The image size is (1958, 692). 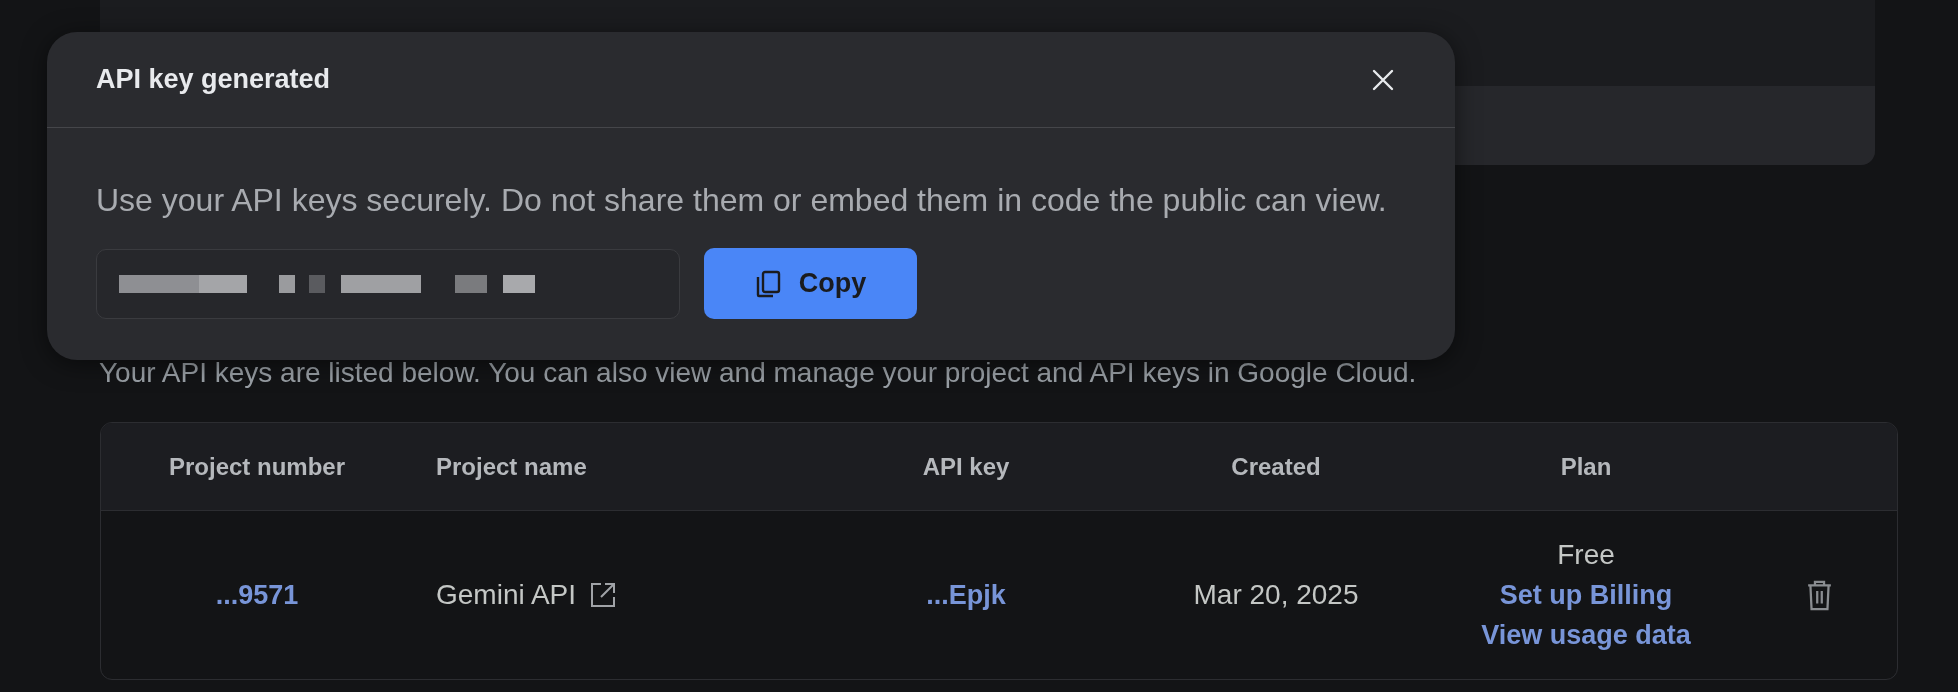 I want to click on column-header: Created, so click(x=1276, y=466).